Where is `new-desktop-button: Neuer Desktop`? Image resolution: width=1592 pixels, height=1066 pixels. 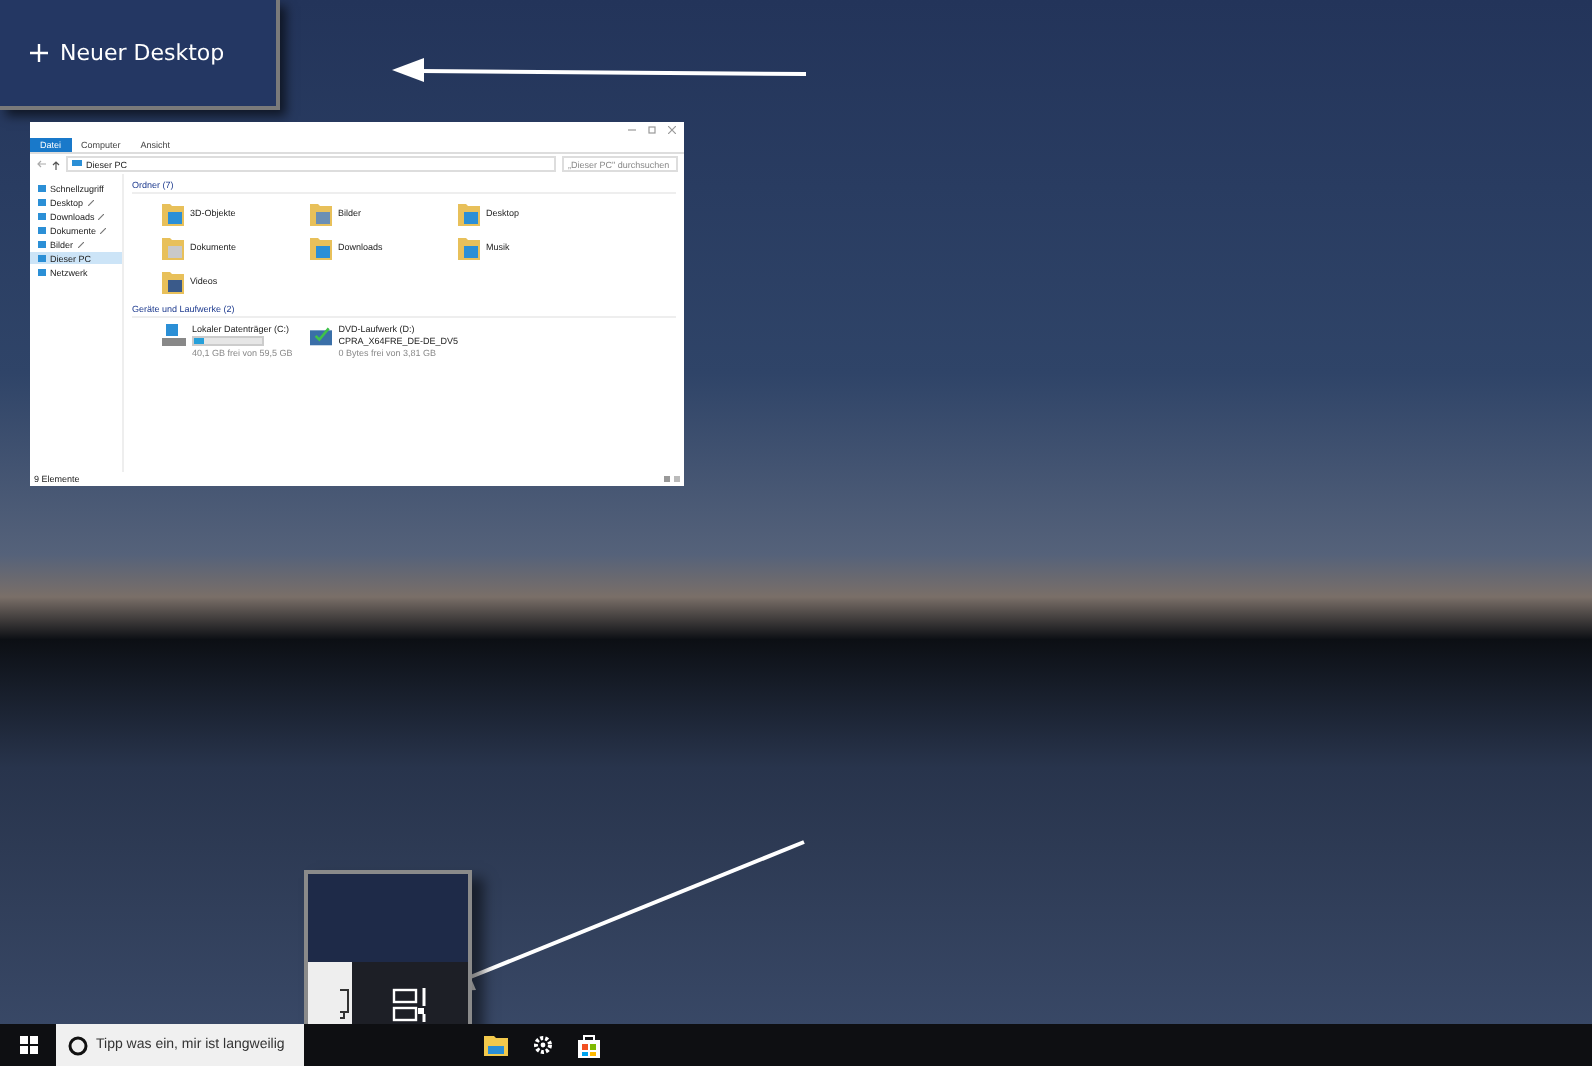 new-desktop-button: Neuer Desktop is located at coordinates (140, 55).